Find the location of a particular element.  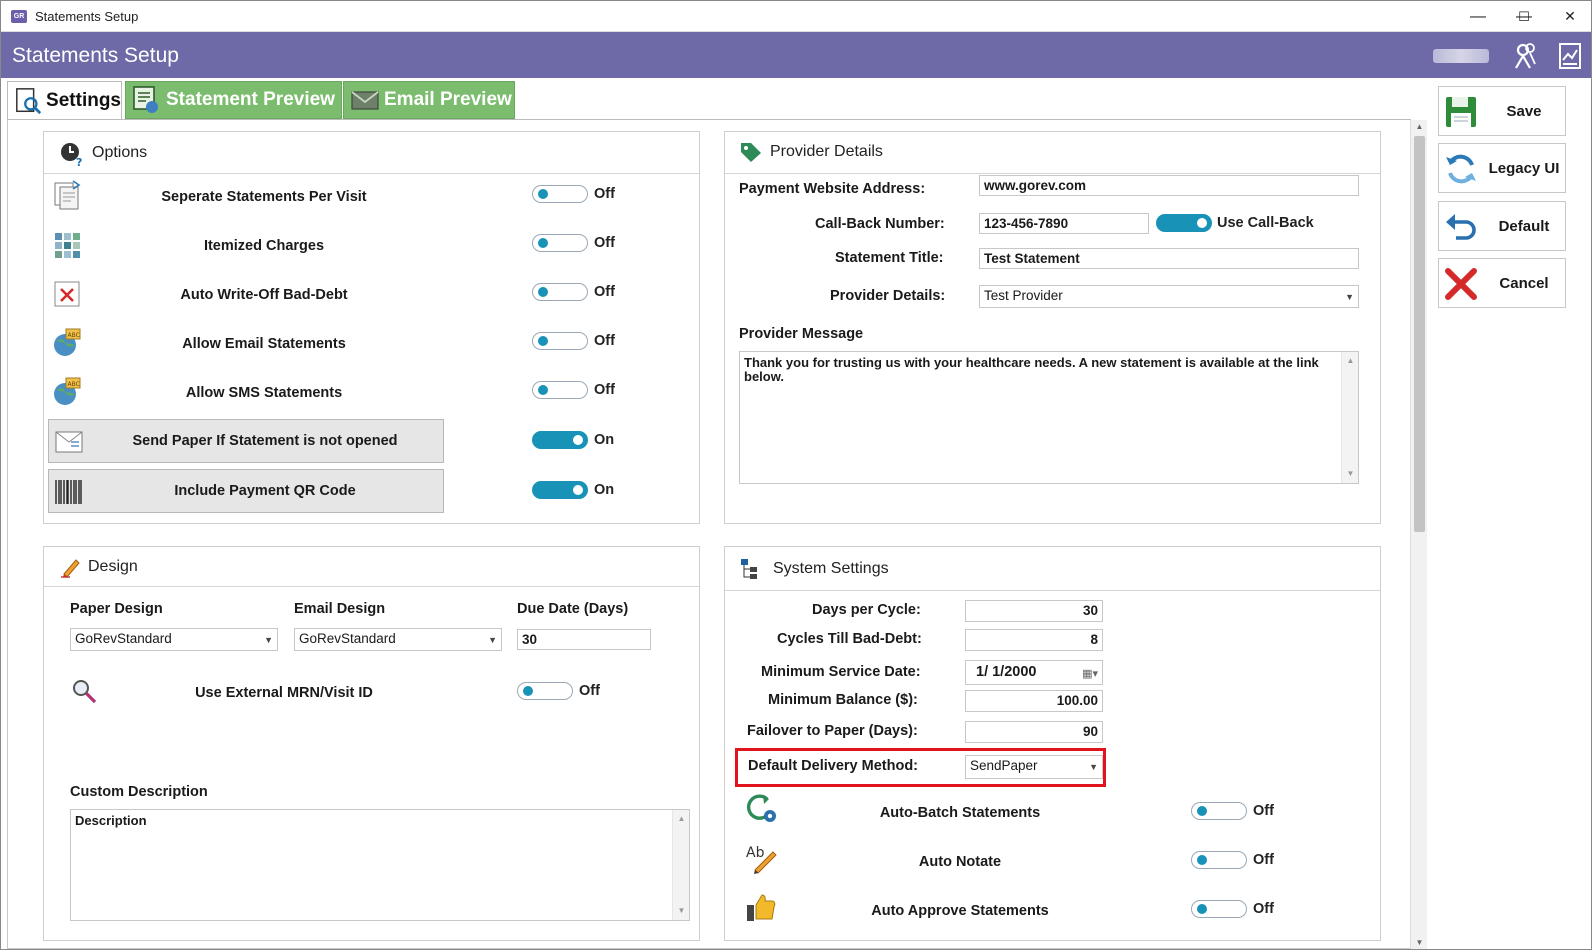

toggle-separate-statements is located at coordinates (560, 194).